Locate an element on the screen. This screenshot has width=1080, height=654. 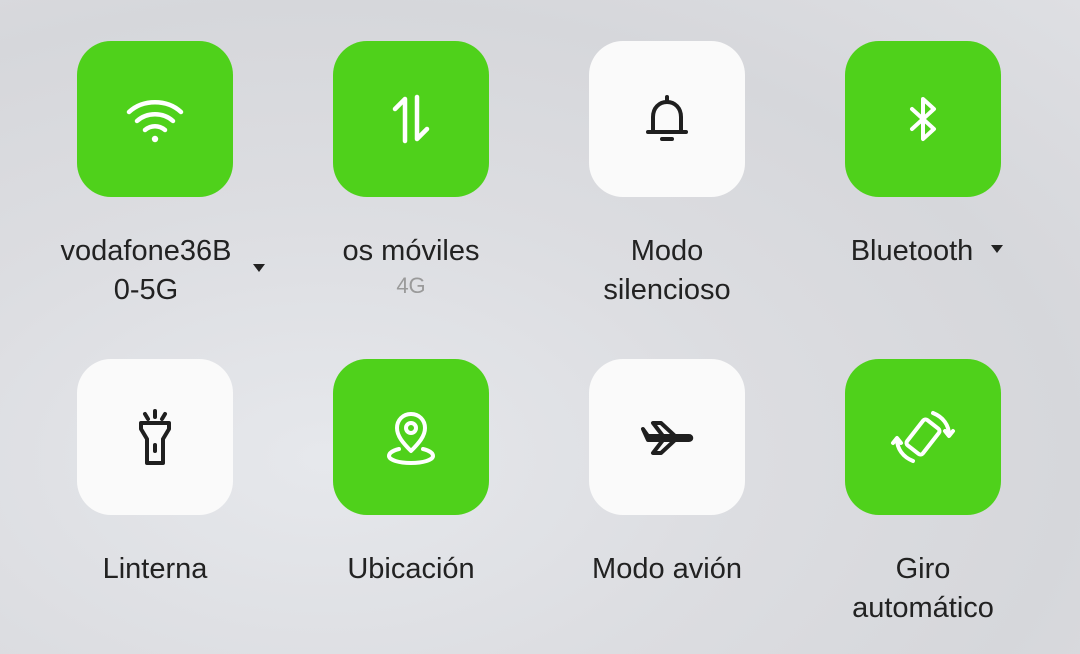
flashlight-tile is located at coordinates (155, 437).